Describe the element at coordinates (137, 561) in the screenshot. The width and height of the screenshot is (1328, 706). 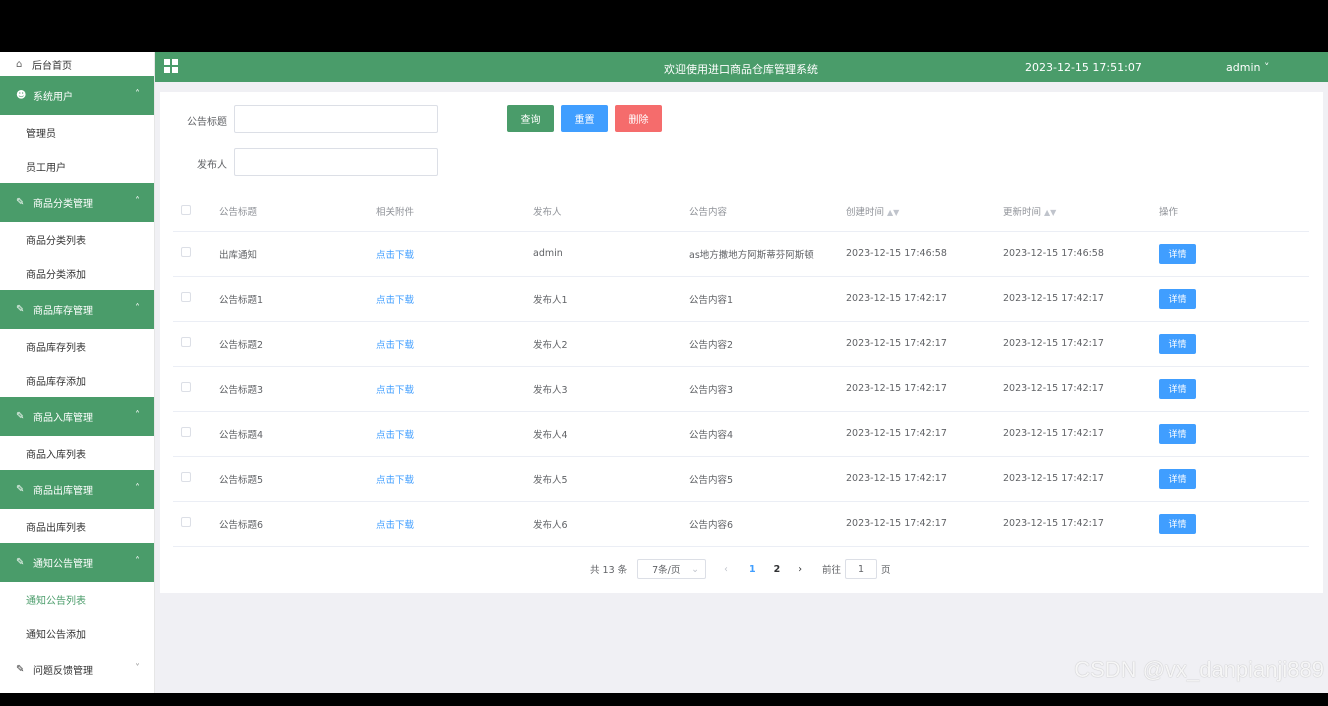
I see `chevron-up-icon: ˄` at that location.